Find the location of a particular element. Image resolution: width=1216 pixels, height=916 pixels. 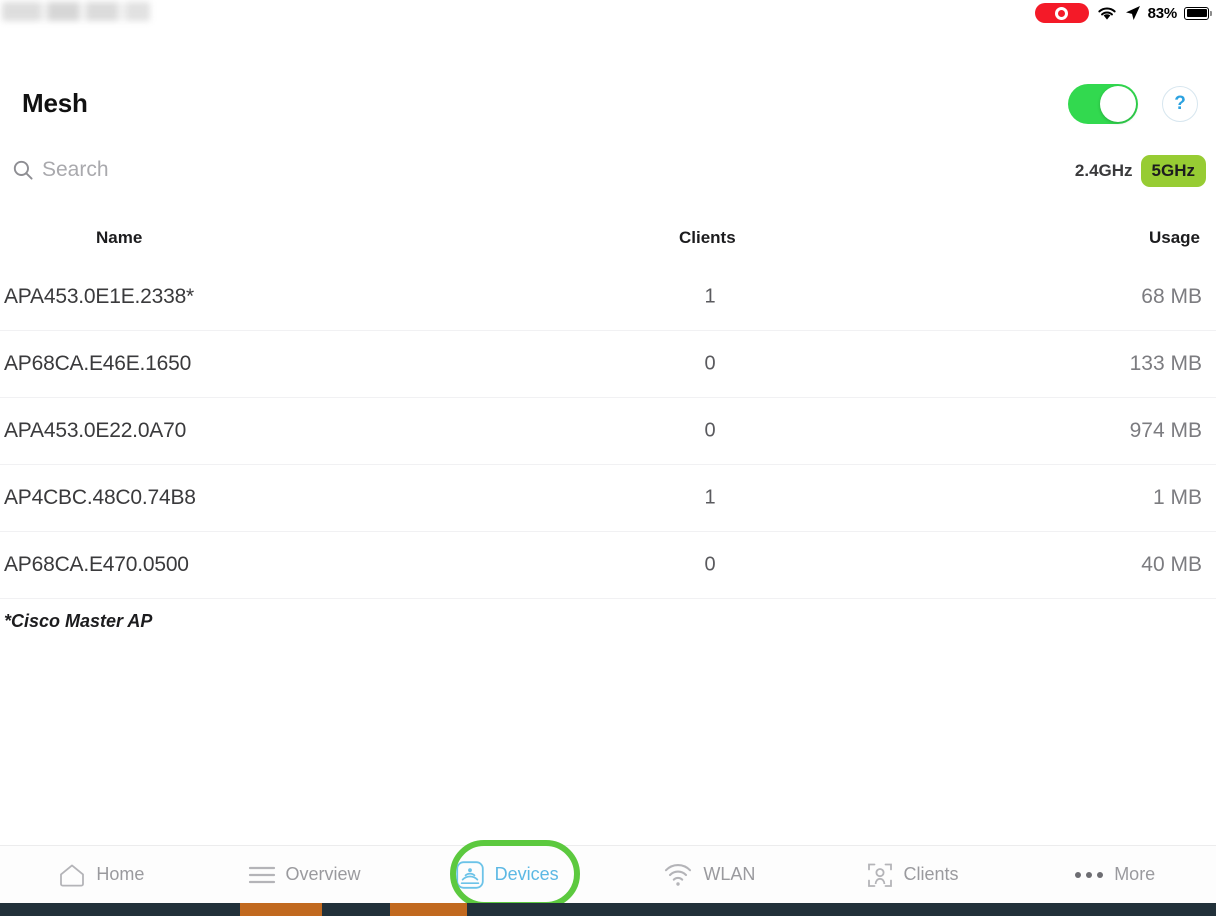

tab-more: More is located at coordinates (1114, 875).